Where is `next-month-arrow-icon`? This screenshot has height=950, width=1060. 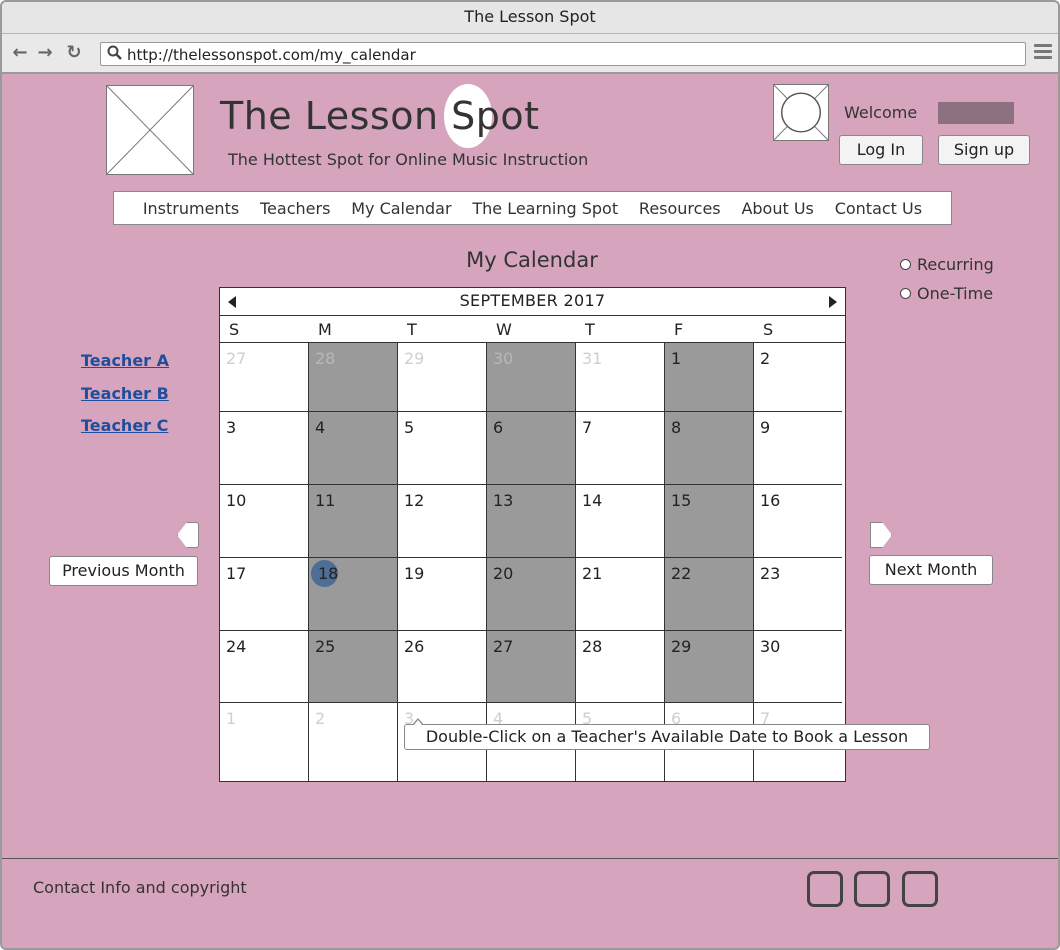
next-month-arrow-icon is located at coordinates (881, 535).